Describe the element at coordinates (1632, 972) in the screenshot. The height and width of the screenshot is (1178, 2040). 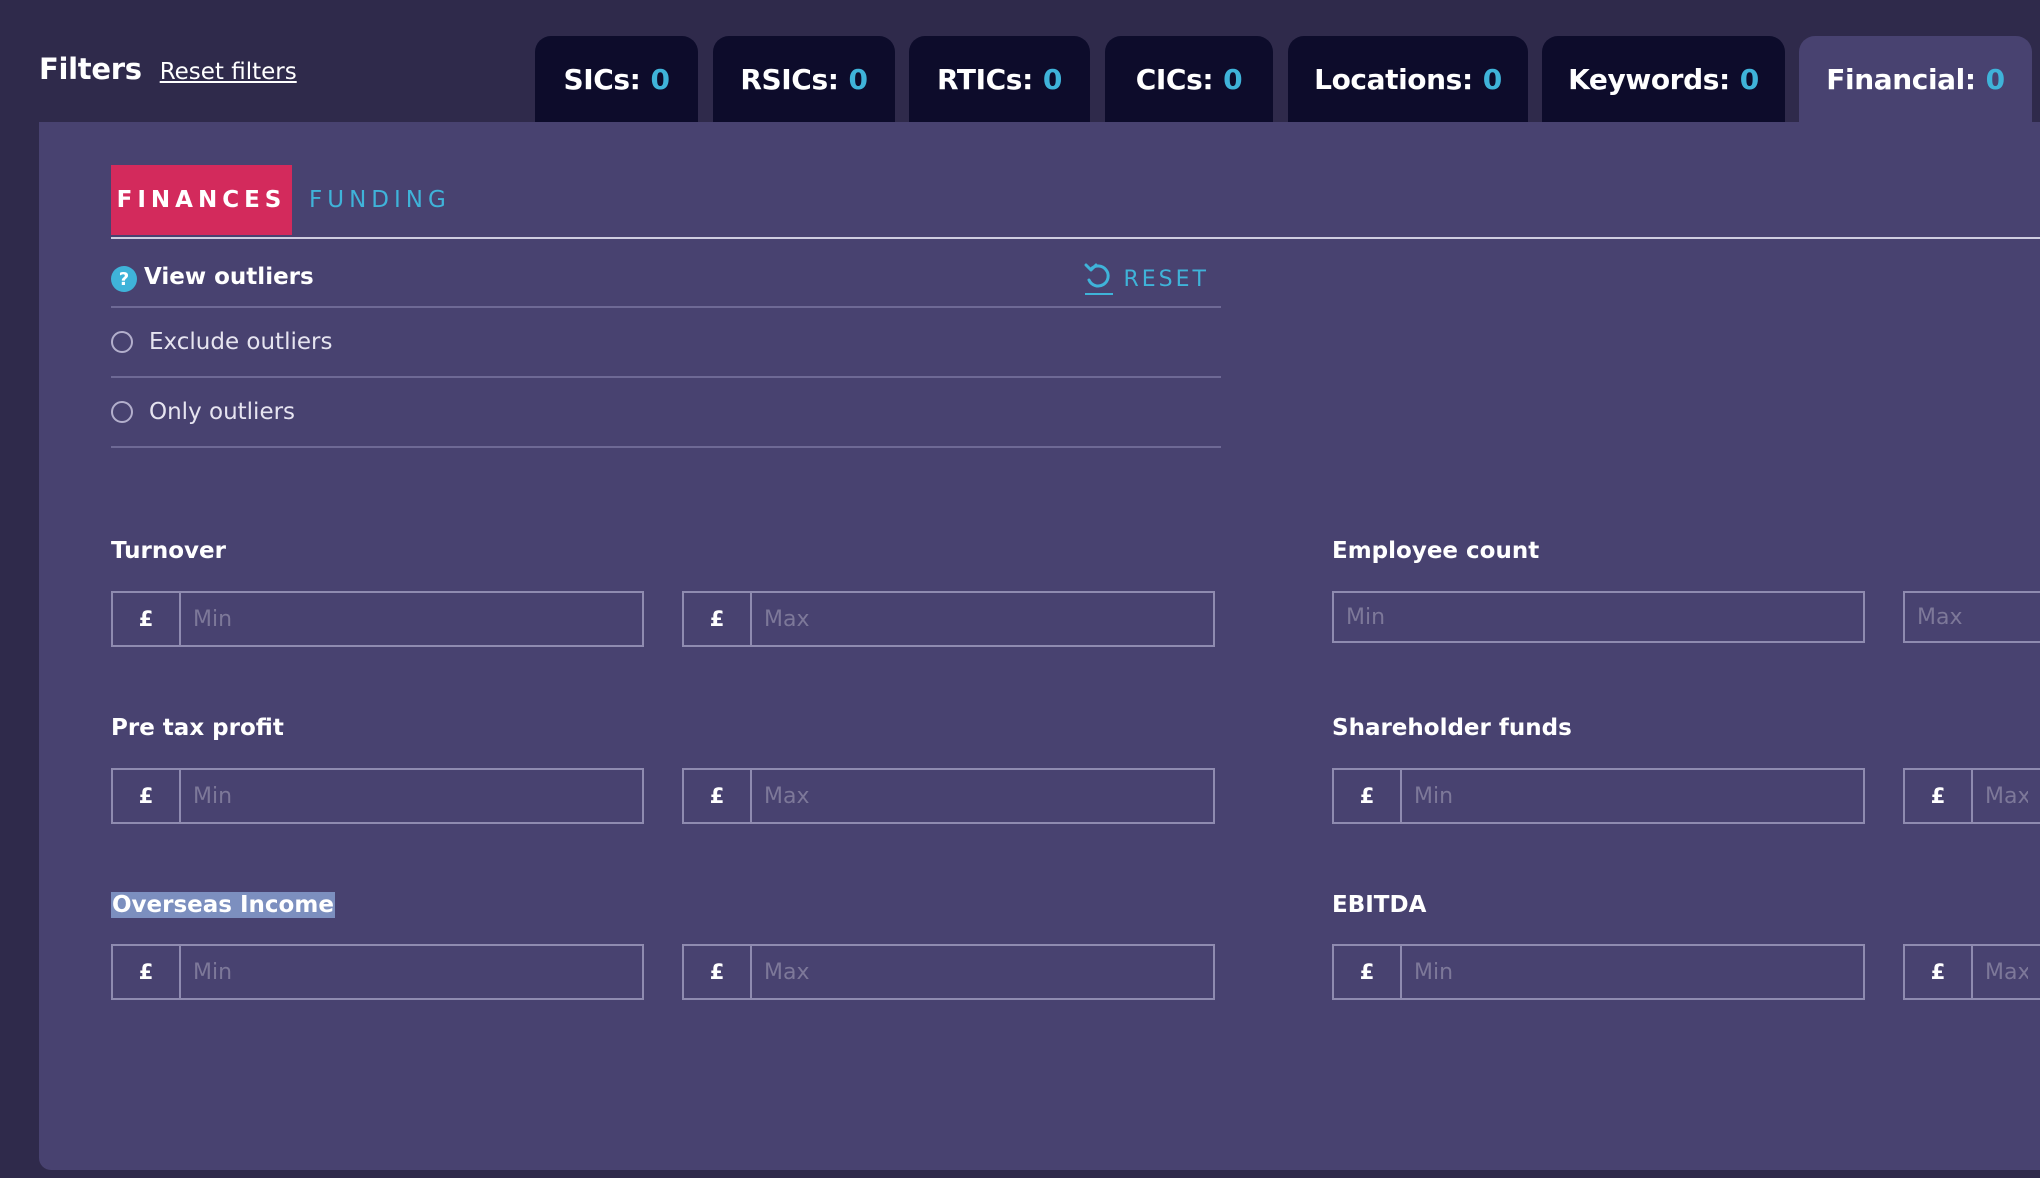
I see `ebitda-min-input` at that location.